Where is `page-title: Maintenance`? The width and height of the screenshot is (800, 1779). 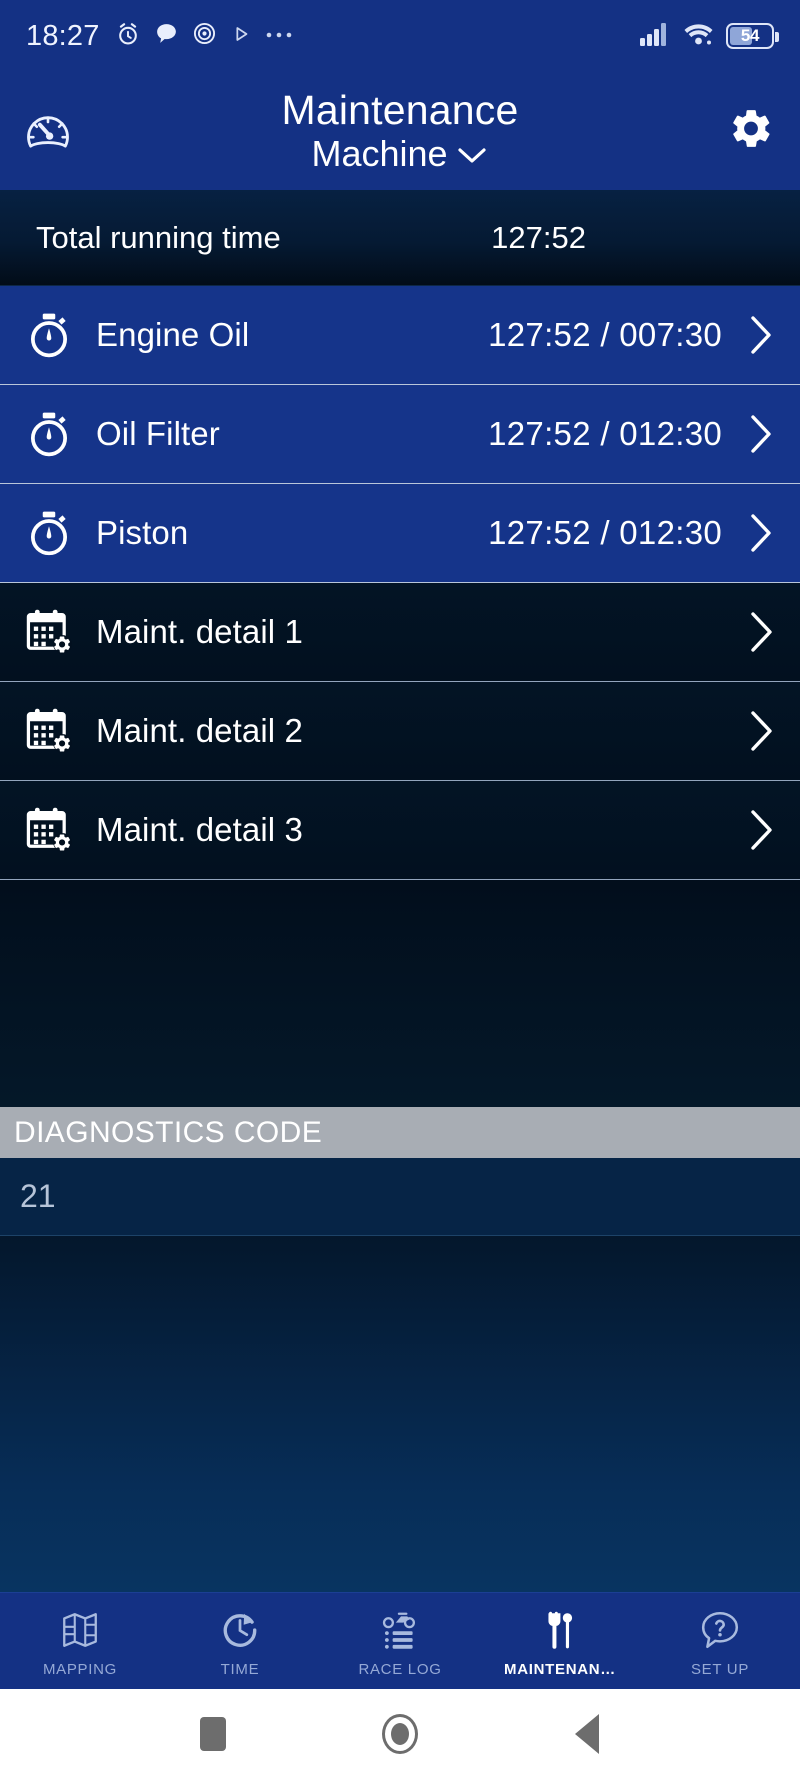 page-title: Maintenance is located at coordinates (400, 110).